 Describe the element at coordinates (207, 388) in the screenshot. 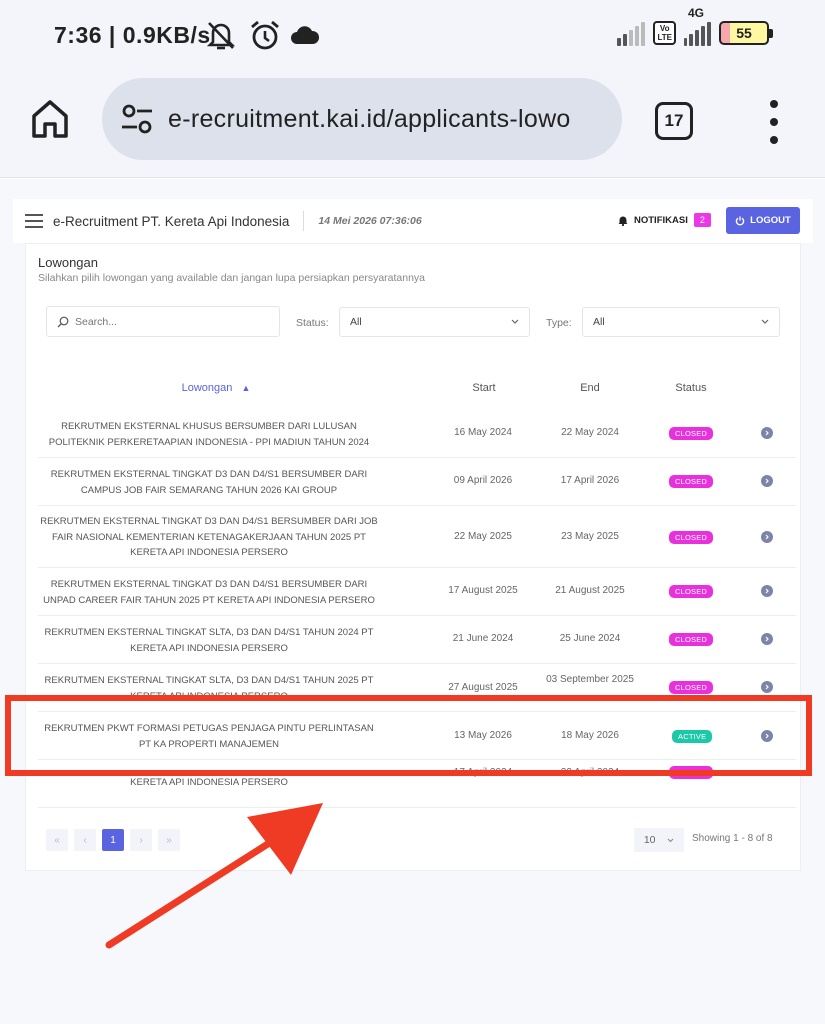

I see `column-lowongan-label: Lowongan` at that location.